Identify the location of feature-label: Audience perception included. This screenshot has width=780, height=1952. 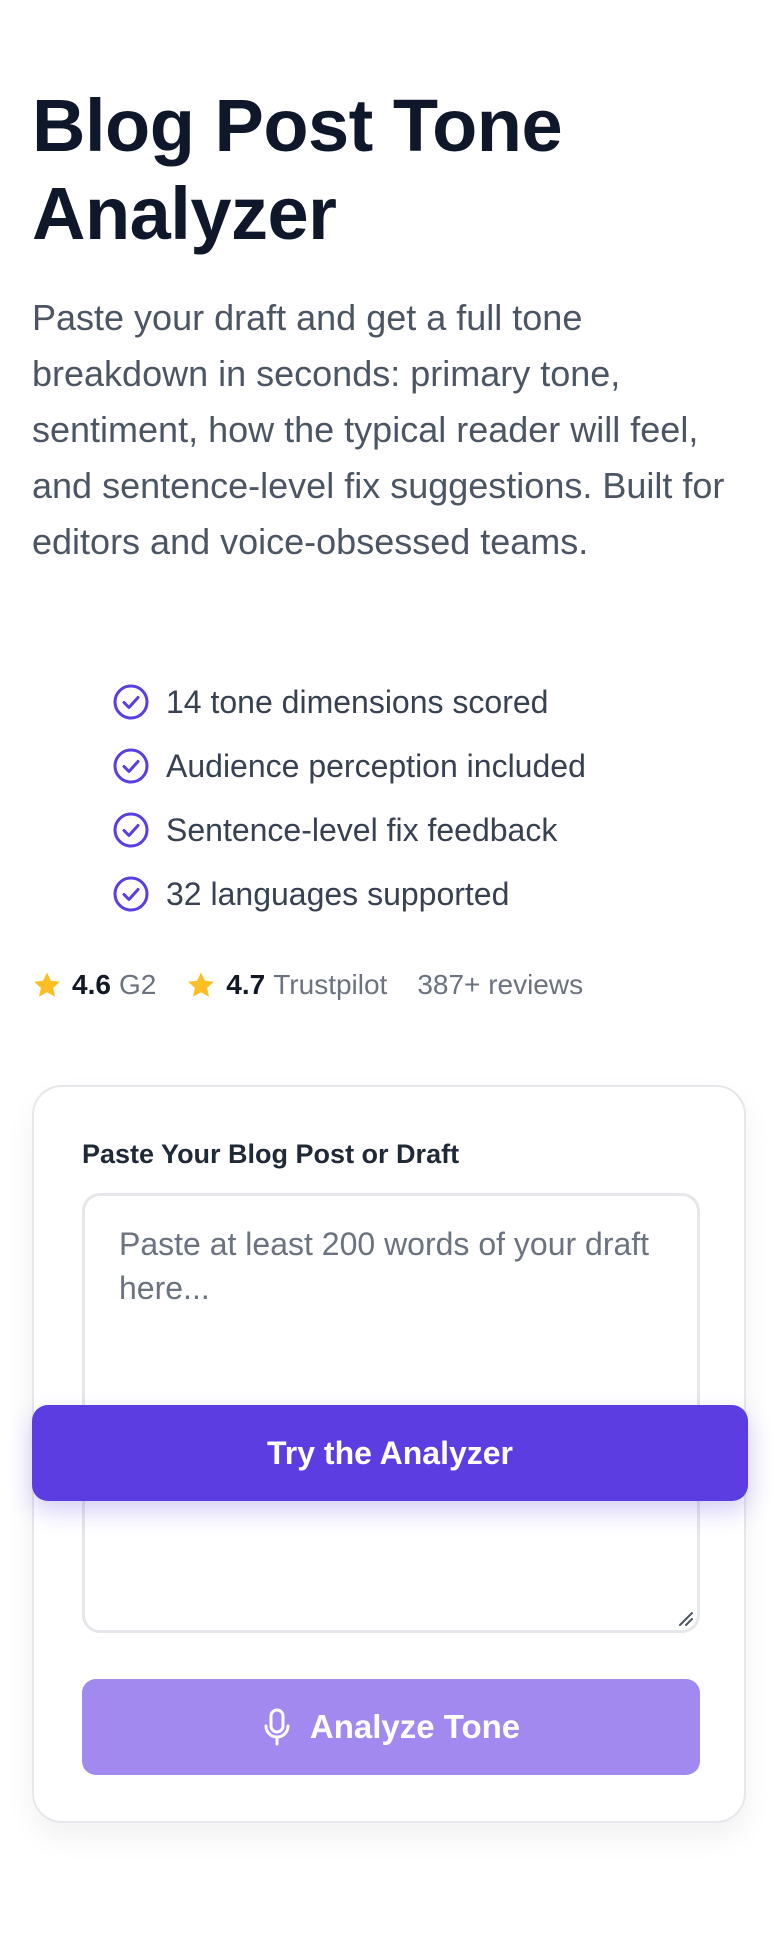
(376, 765).